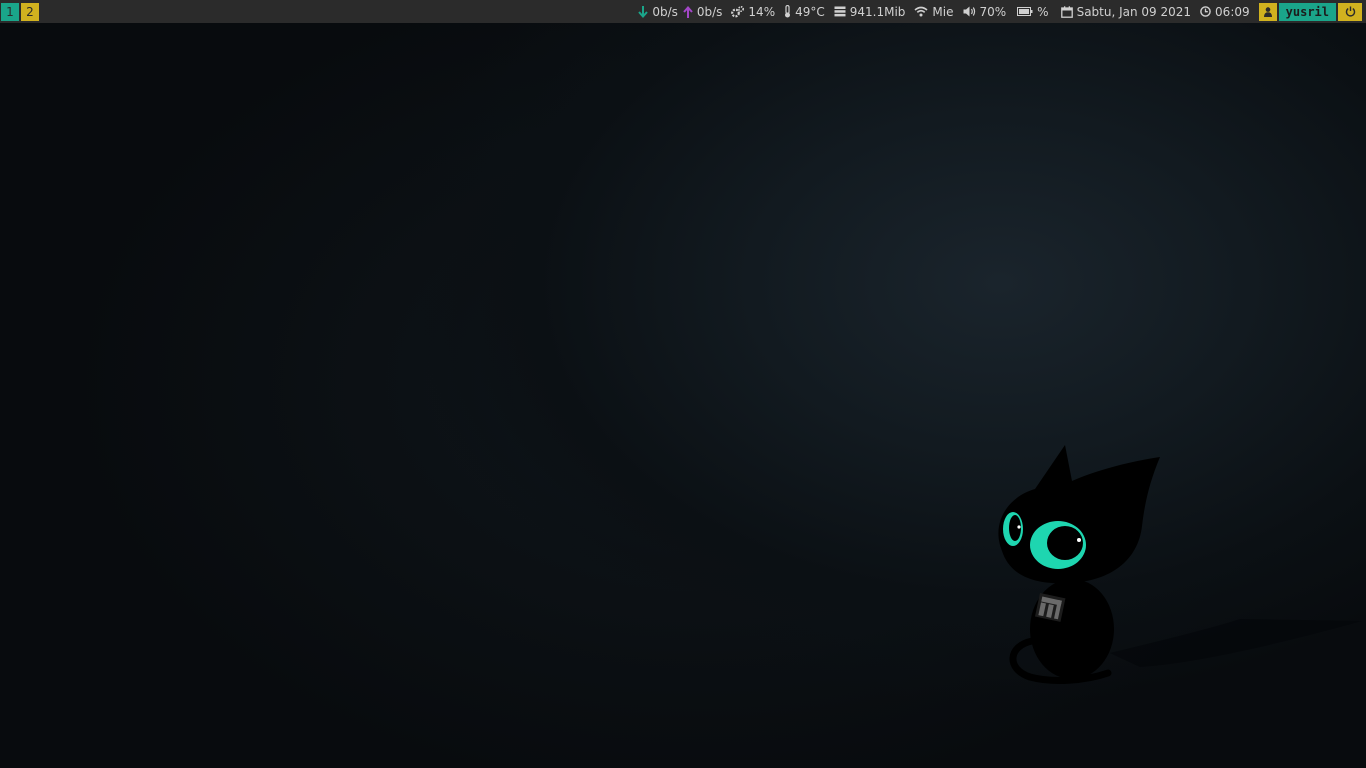 This screenshot has height=768, width=1366. Describe the element at coordinates (1307, 11) in the screenshot. I see `username-label: yusril` at that location.